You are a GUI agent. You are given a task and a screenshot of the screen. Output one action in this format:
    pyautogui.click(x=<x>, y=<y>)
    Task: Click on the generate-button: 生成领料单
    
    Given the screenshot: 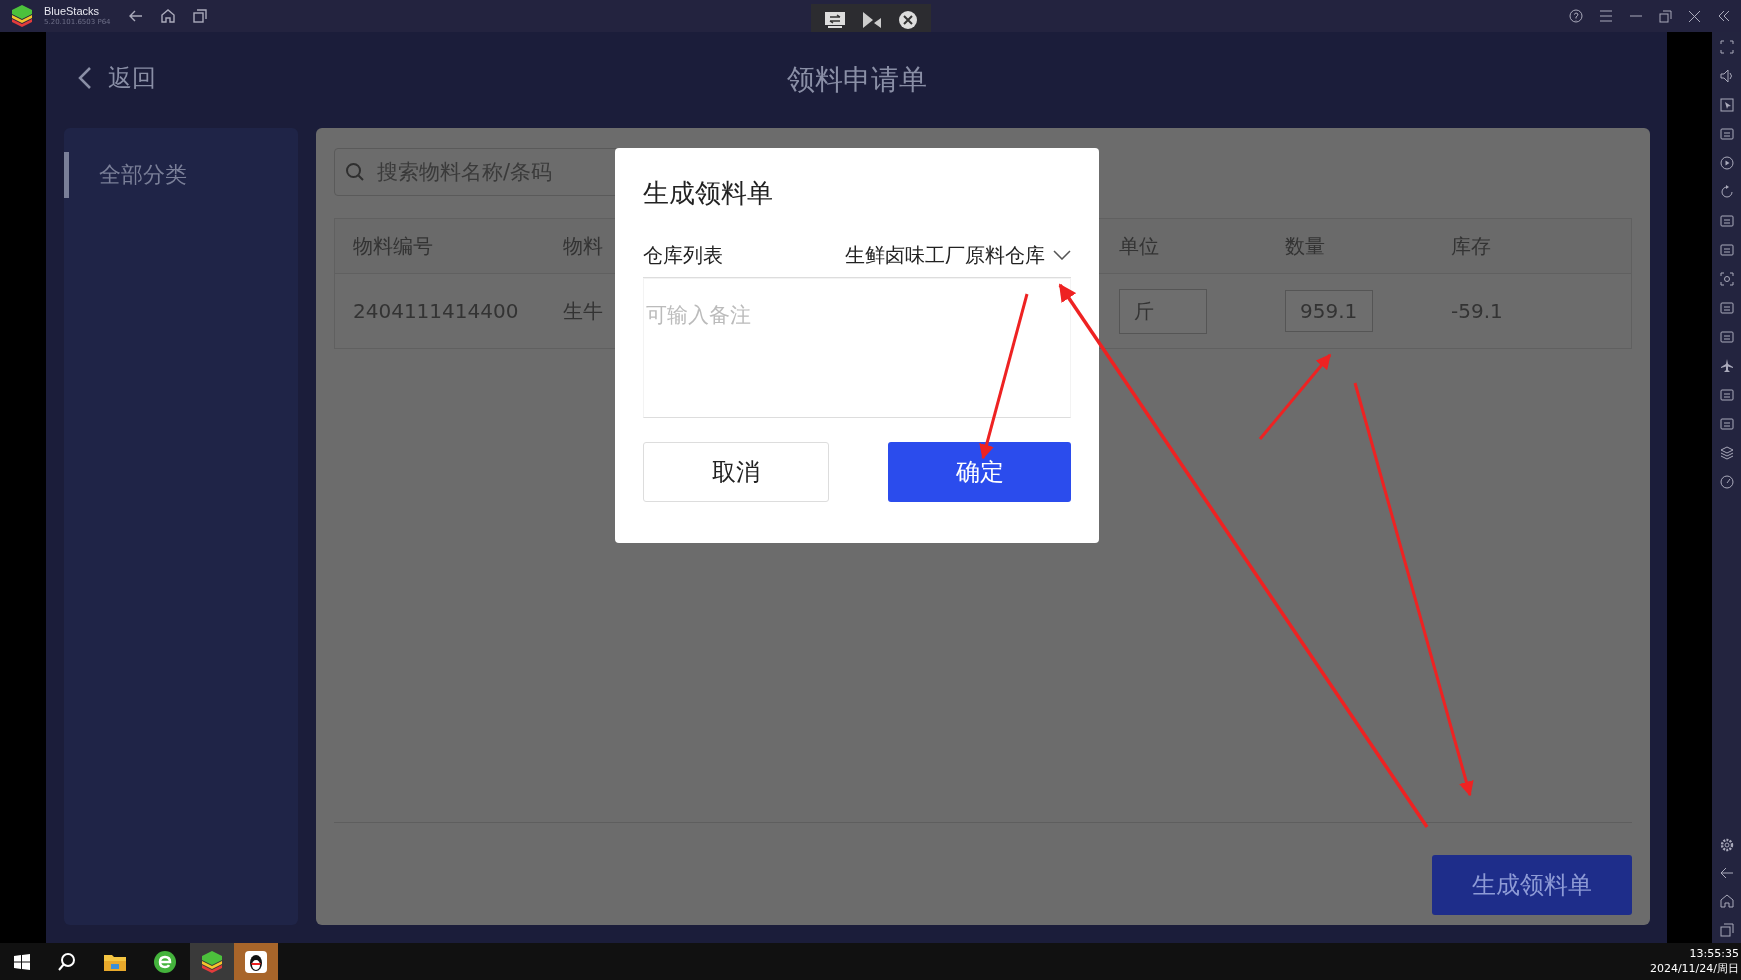 What is the action you would take?
    pyautogui.click(x=1532, y=885)
    